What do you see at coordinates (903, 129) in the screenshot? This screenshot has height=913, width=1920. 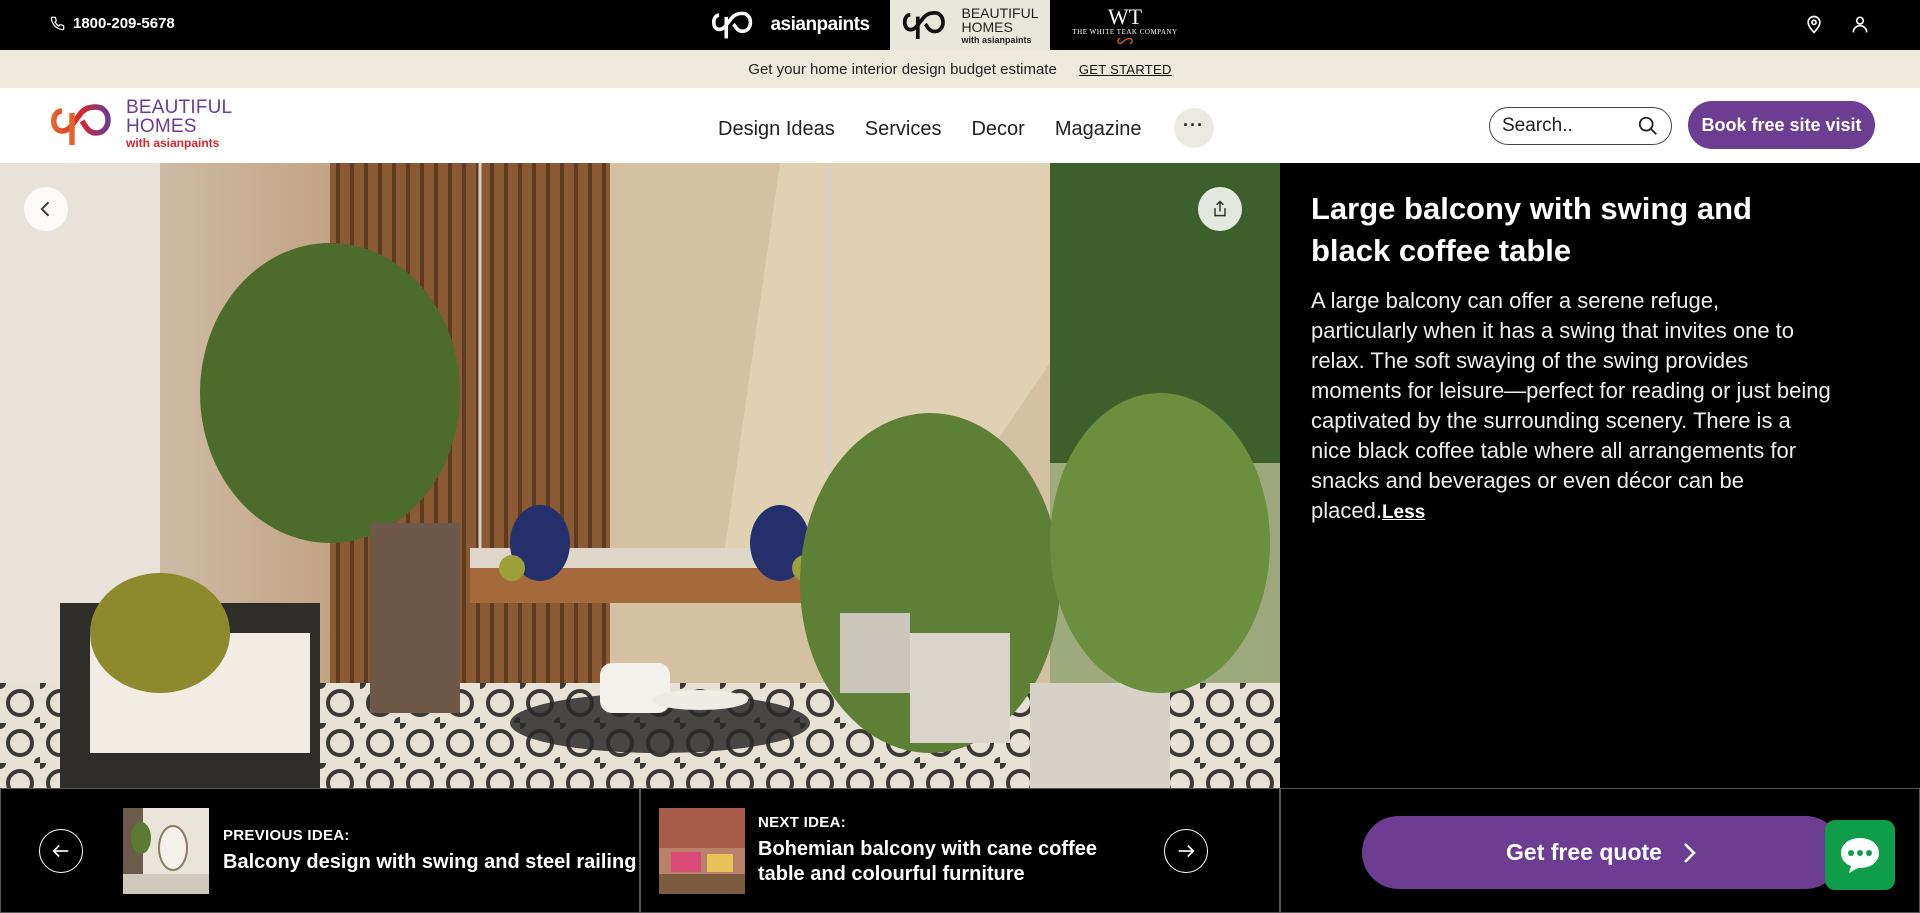 I see `nav-item-services: Services` at bounding box center [903, 129].